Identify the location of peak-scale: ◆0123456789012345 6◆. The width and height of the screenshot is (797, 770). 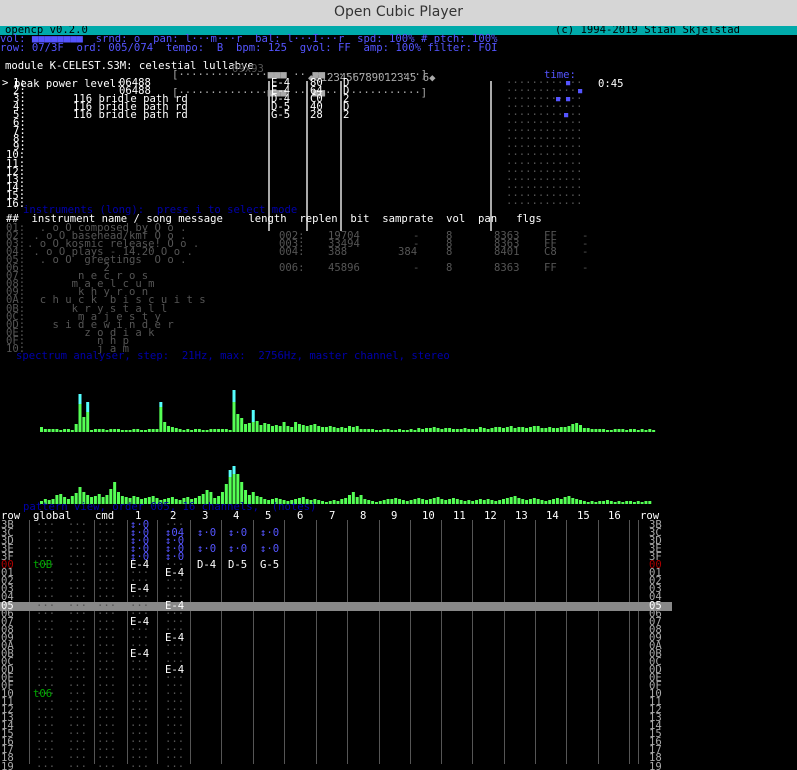
(372, 78).